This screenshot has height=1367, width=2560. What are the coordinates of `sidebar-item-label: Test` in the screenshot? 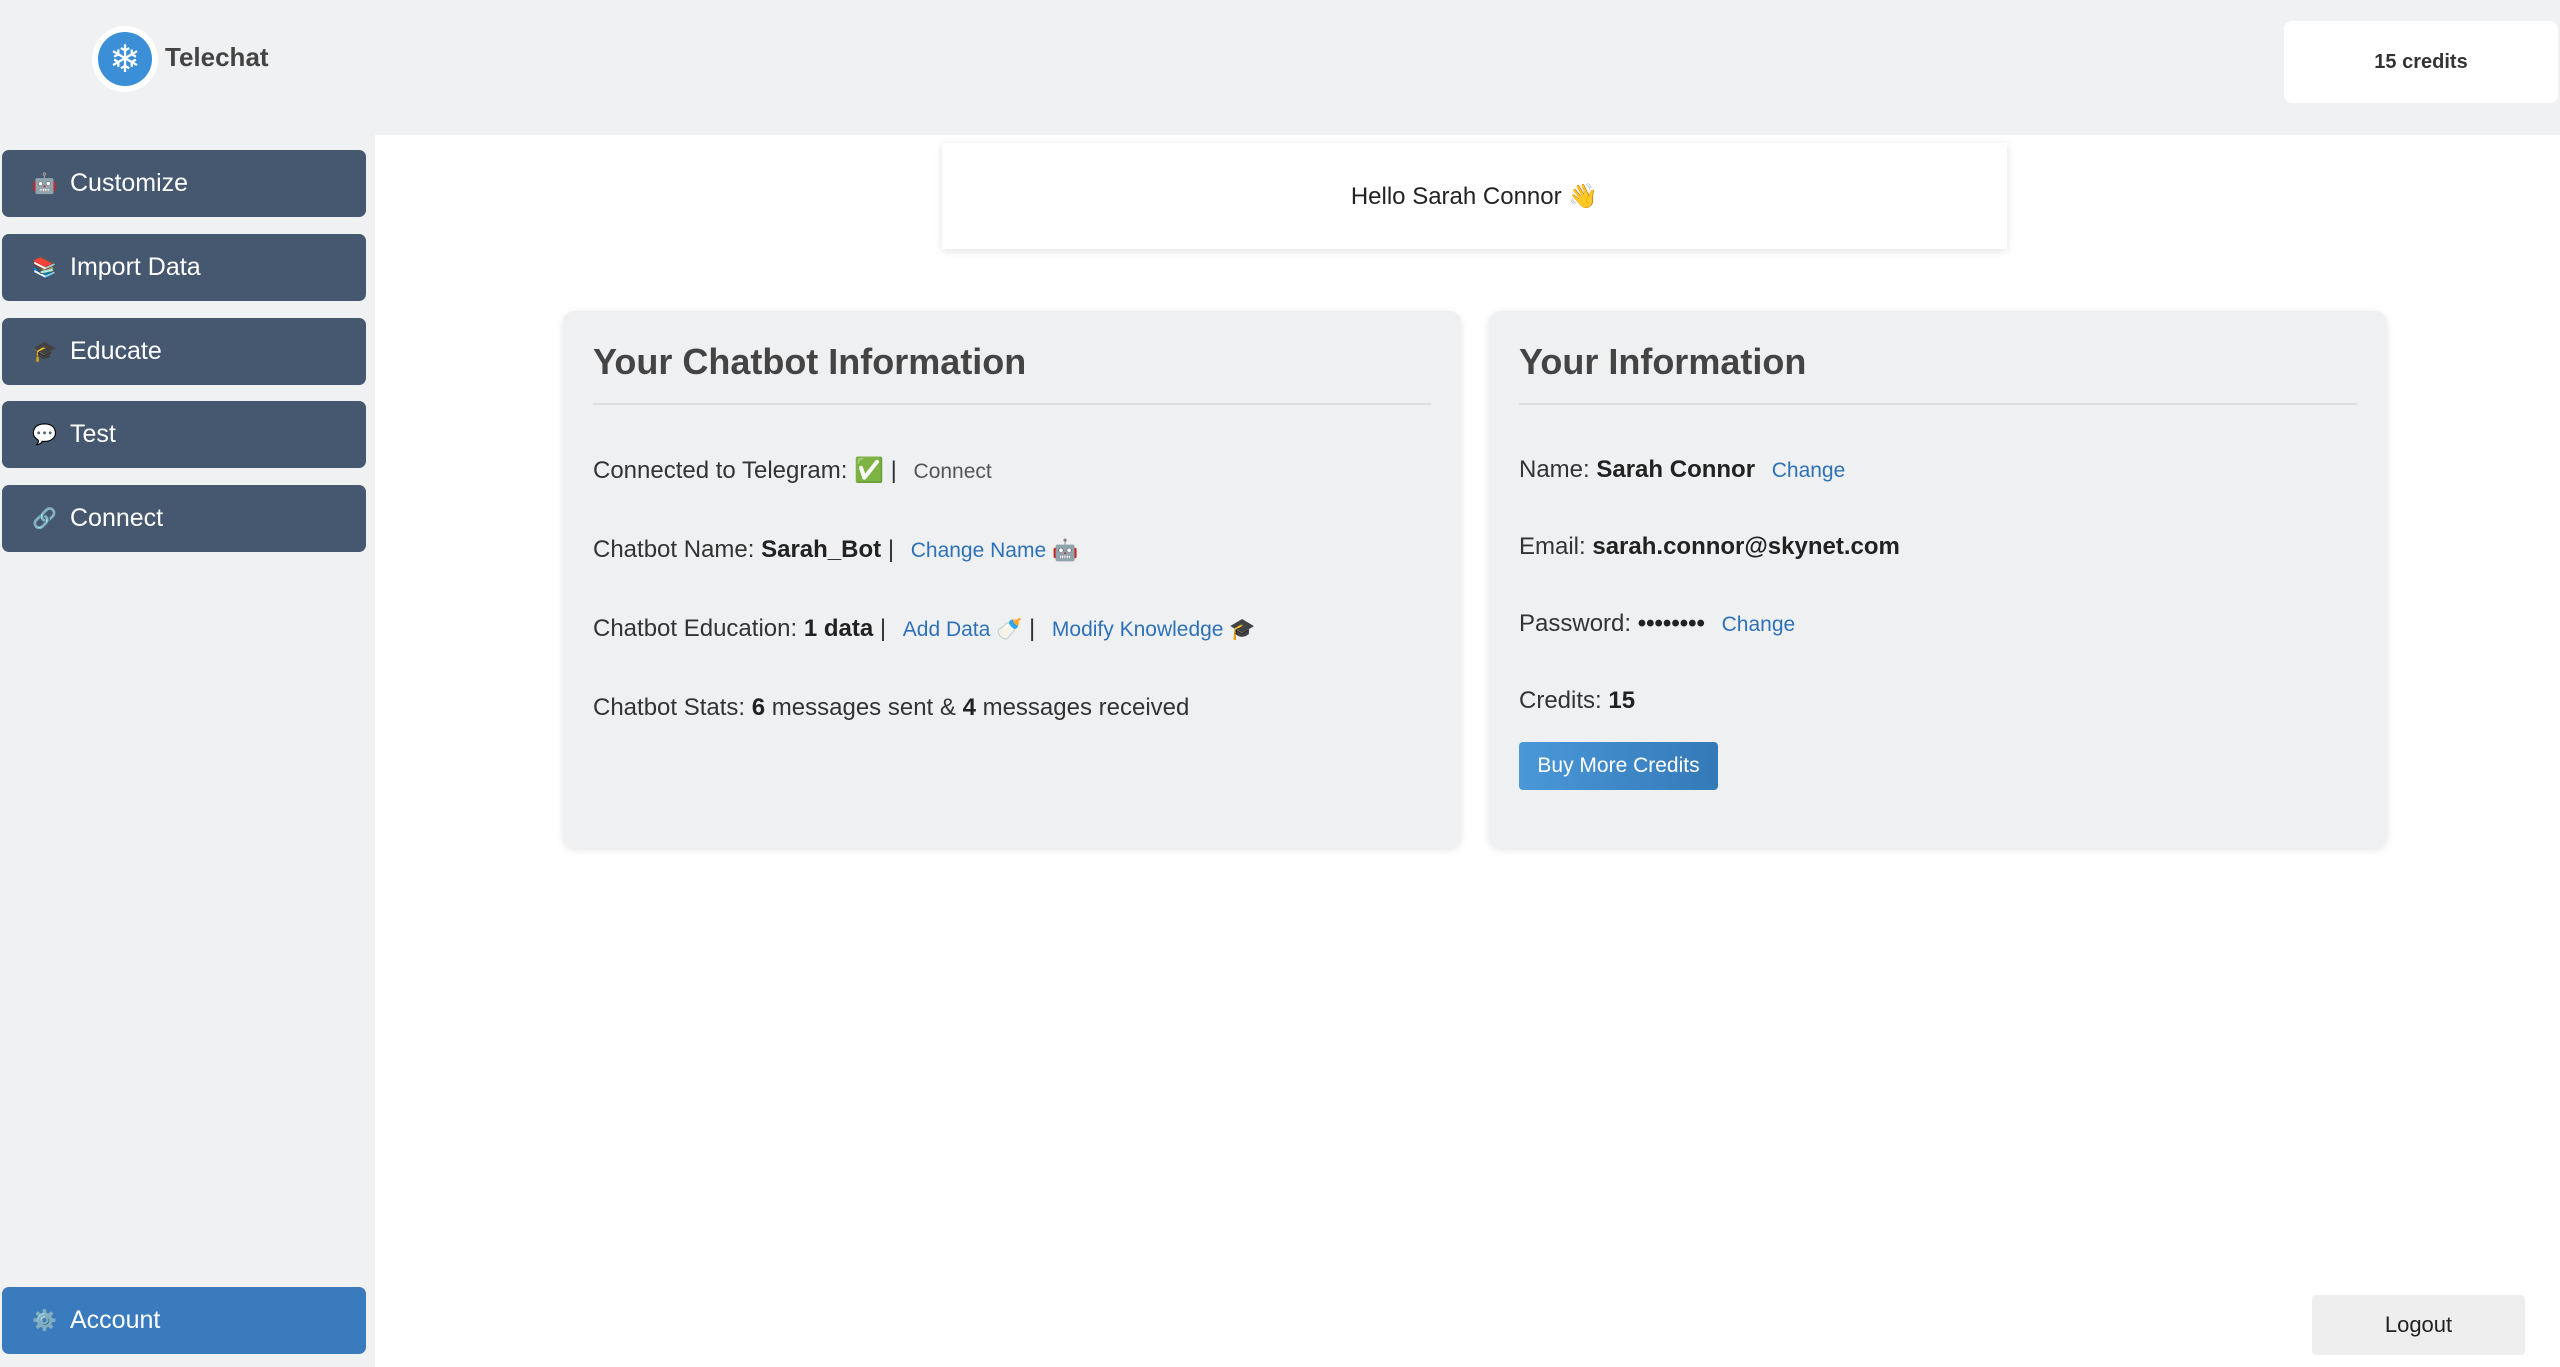 It's located at (93, 434).